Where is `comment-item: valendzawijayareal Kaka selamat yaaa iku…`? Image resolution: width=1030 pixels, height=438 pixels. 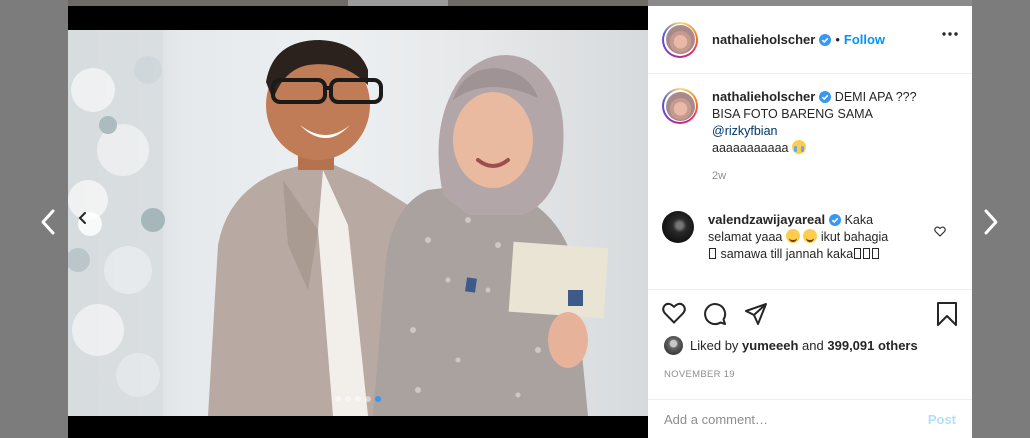 comment-item: valendzawijayareal Kaka selamat yaaa iku… is located at coordinates (809, 237).